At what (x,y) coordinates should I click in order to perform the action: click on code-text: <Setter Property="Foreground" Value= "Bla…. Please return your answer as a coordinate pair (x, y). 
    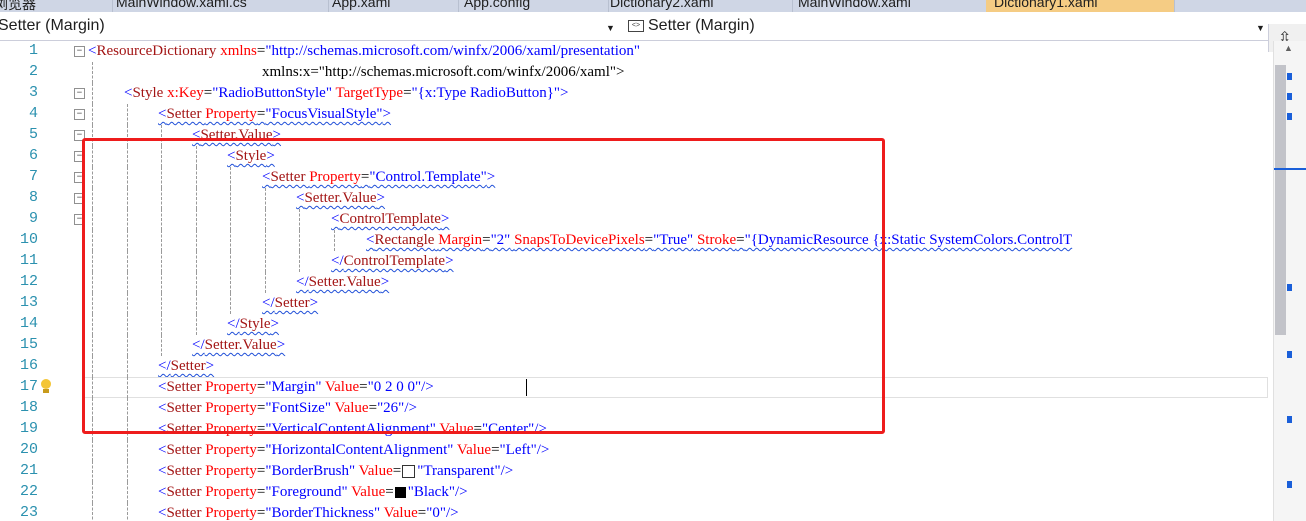
    Looking at the image, I should click on (313, 492).